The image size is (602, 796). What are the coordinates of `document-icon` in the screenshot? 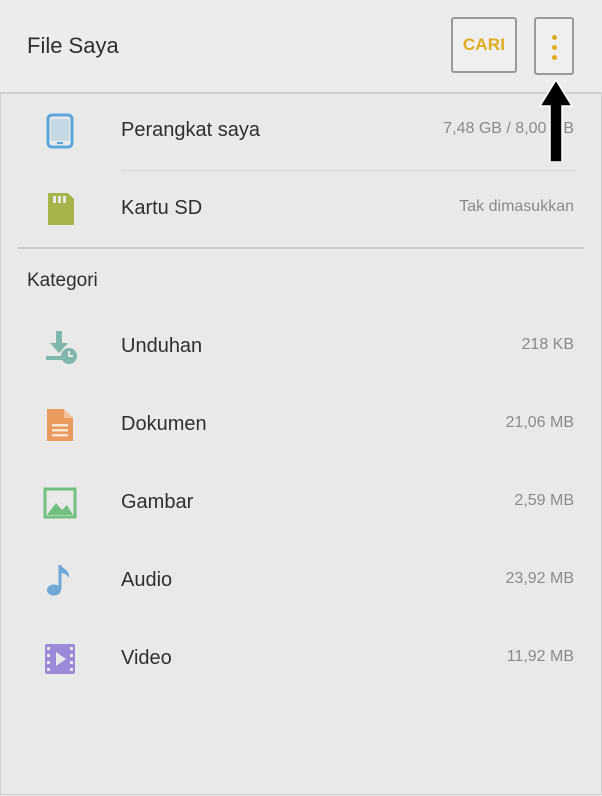 It's located at (60, 425).